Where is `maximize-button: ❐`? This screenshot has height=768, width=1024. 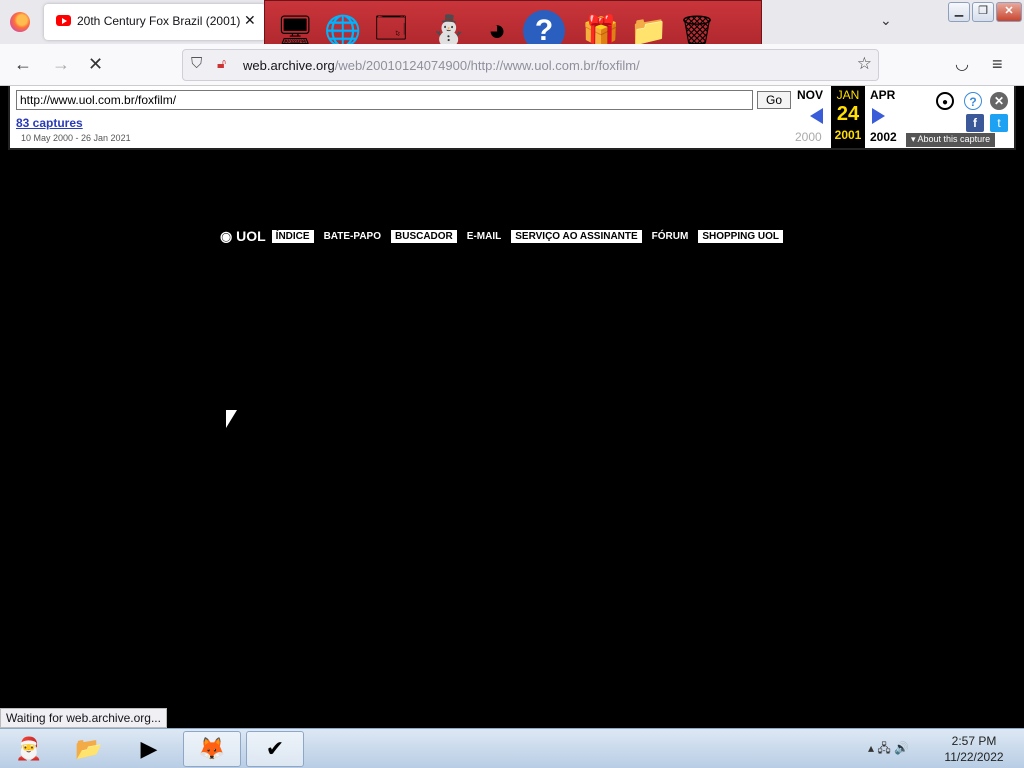
maximize-button: ❐ is located at coordinates (983, 12).